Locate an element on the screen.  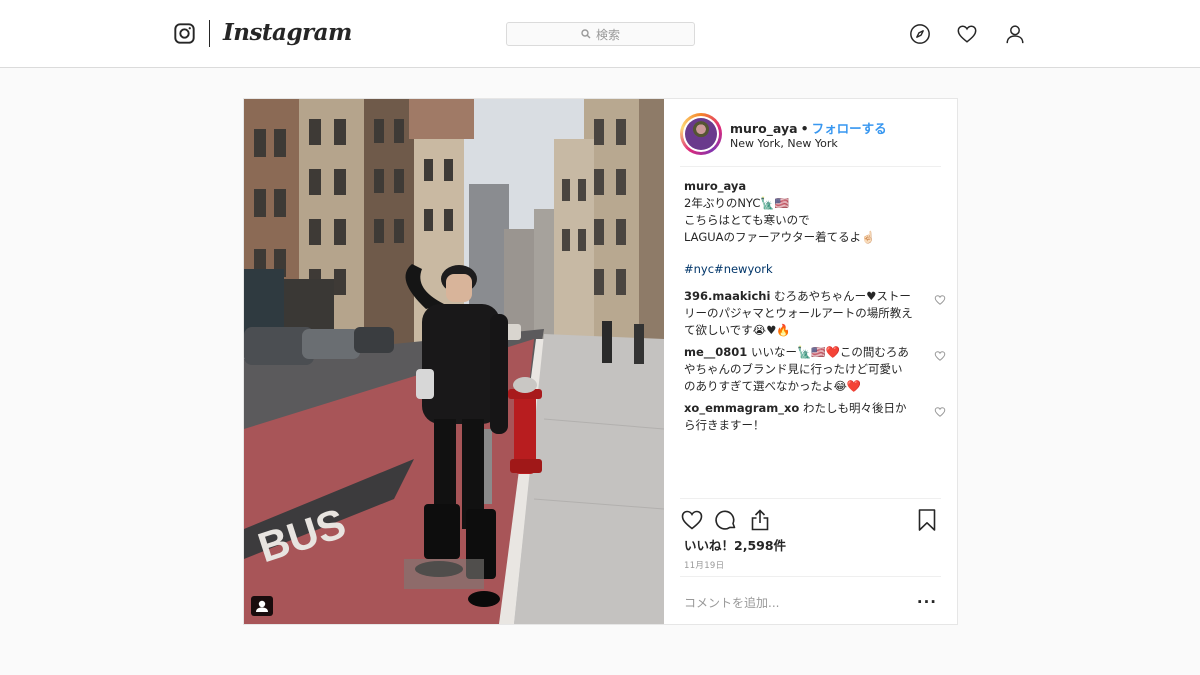
post-header: muro_aya • フォローする New York, New York is located at coordinates (810, 139).